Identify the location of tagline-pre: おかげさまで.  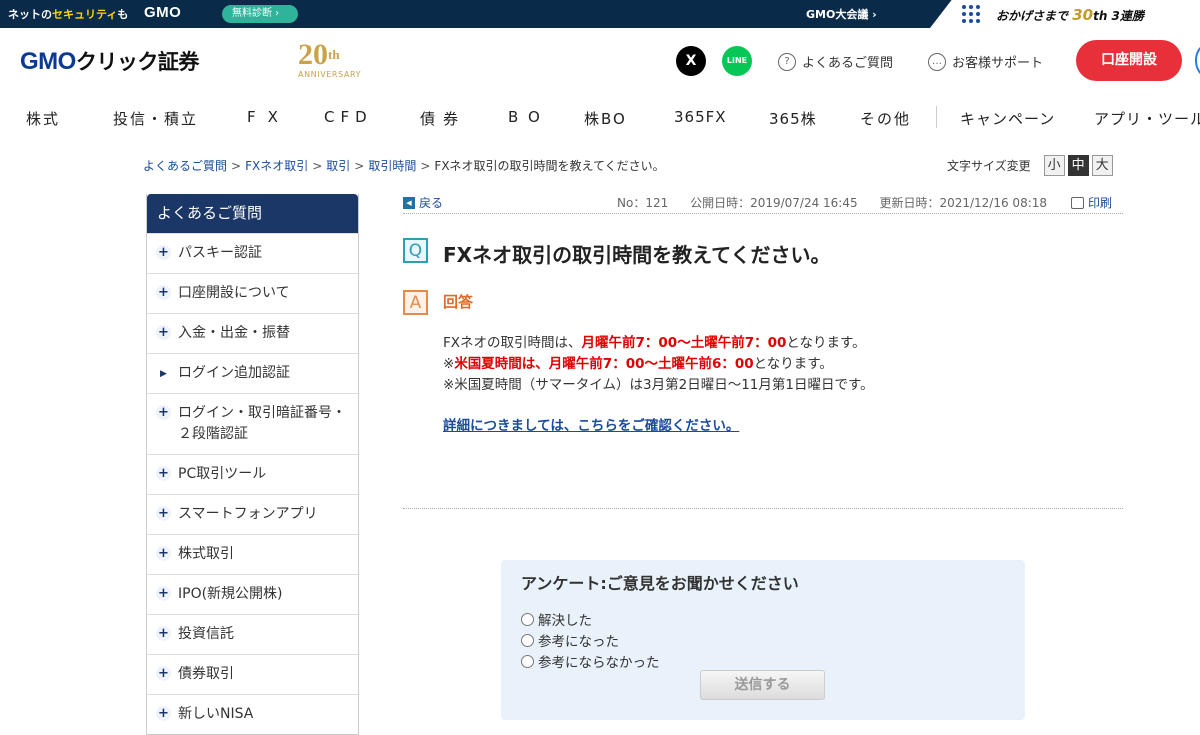
(1032, 16).